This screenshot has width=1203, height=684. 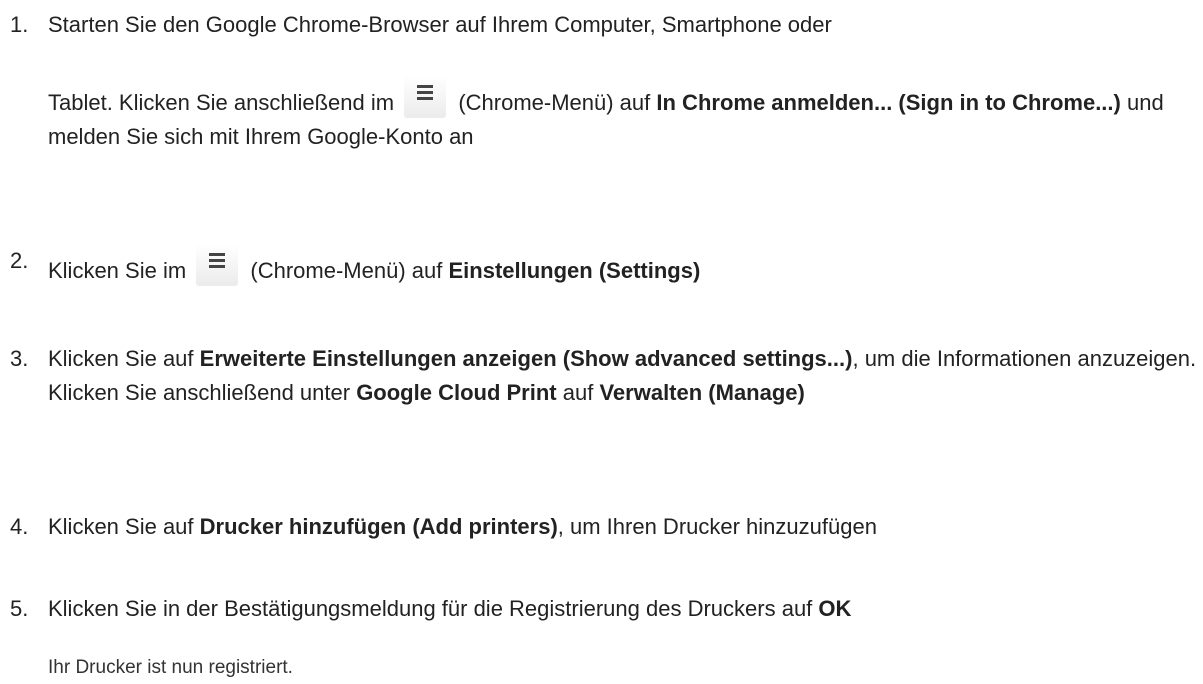 What do you see at coordinates (19, 608) in the screenshot?
I see `step-number: 5.` at bounding box center [19, 608].